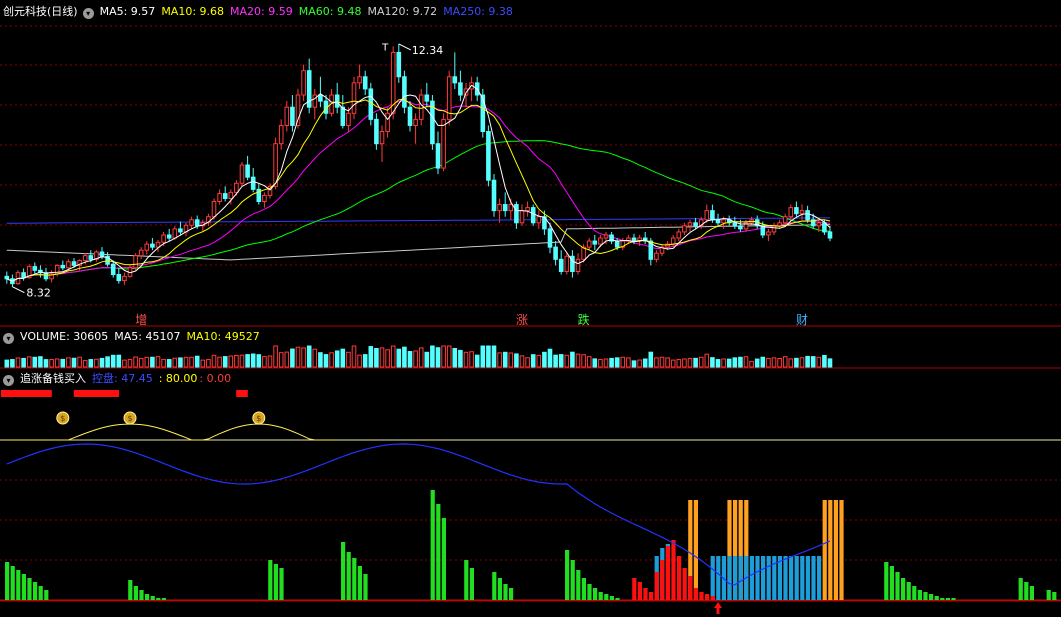 This screenshot has width=1061, height=617. Describe the element at coordinates (141, 320) in the screenshot. I see `signal-marker: 增` at that location.